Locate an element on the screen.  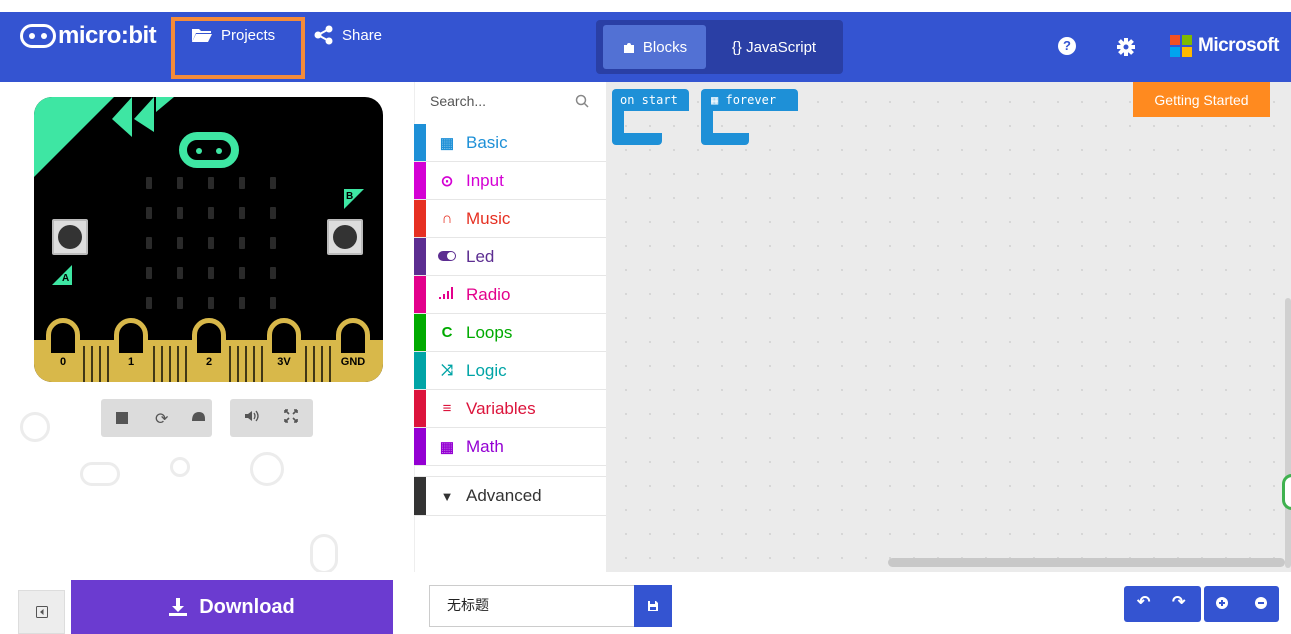
redo-icon: ↷ is located at coordinates (1178, 602).